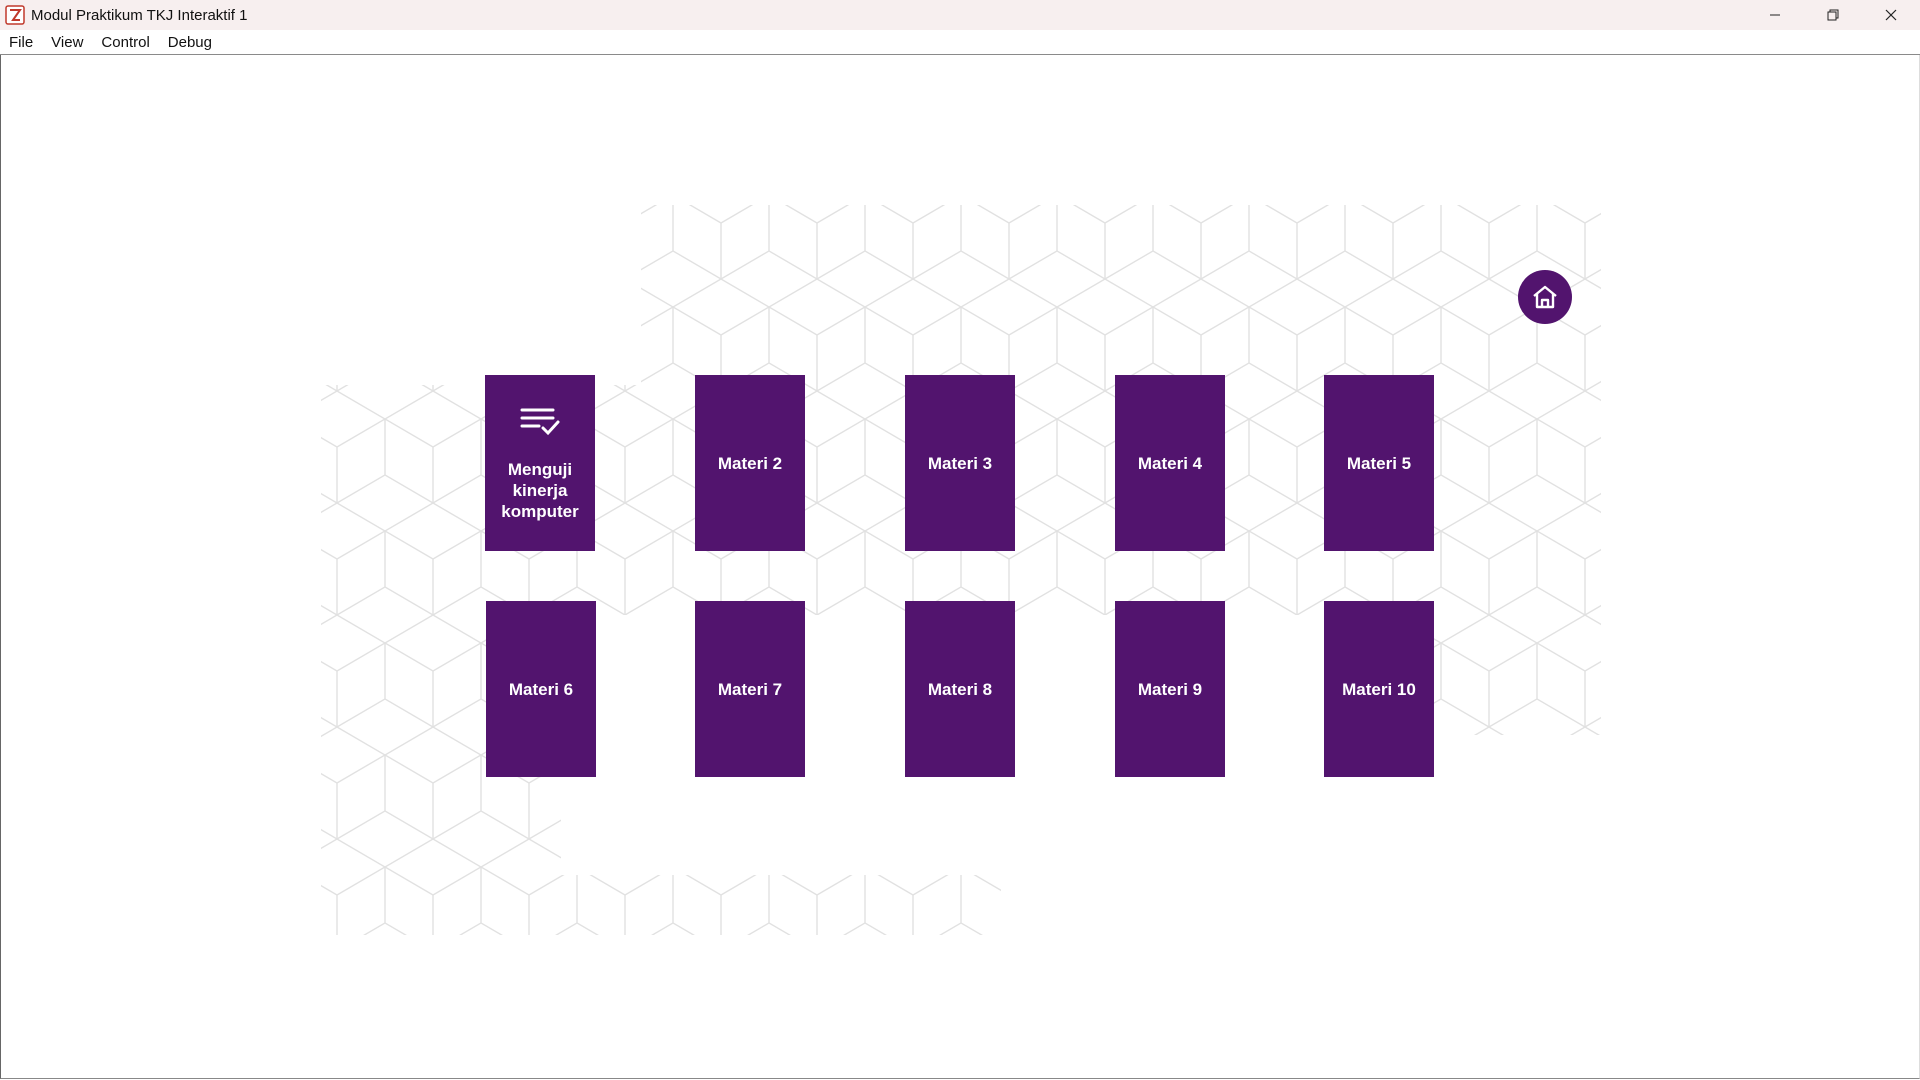 This screenshot has height=1080, width=1920. I want to click on tile-label: Materi 9, so click(1170, 689).